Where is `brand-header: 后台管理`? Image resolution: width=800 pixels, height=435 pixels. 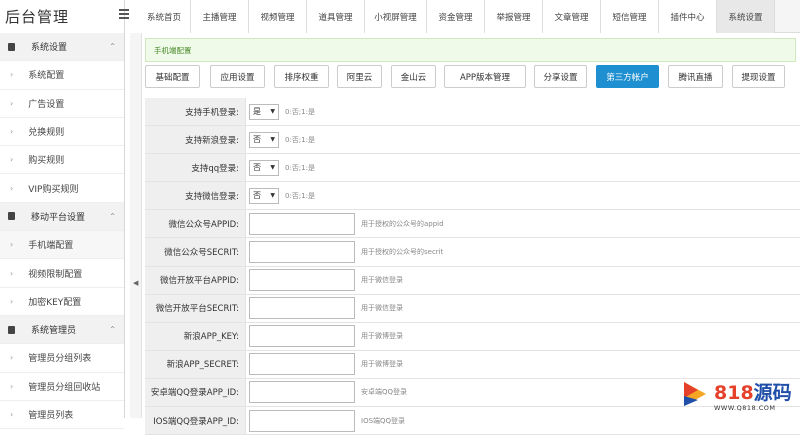
brand-header: 后台管理 is located at coordinates (62, 16).